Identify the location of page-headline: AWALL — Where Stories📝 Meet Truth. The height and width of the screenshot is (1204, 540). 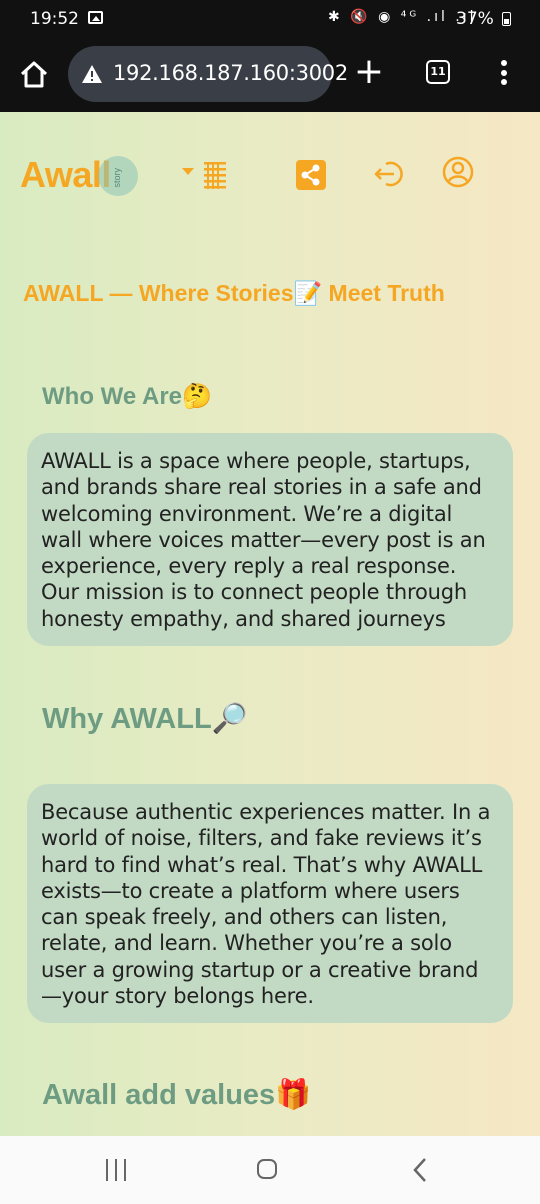
(234, 293).